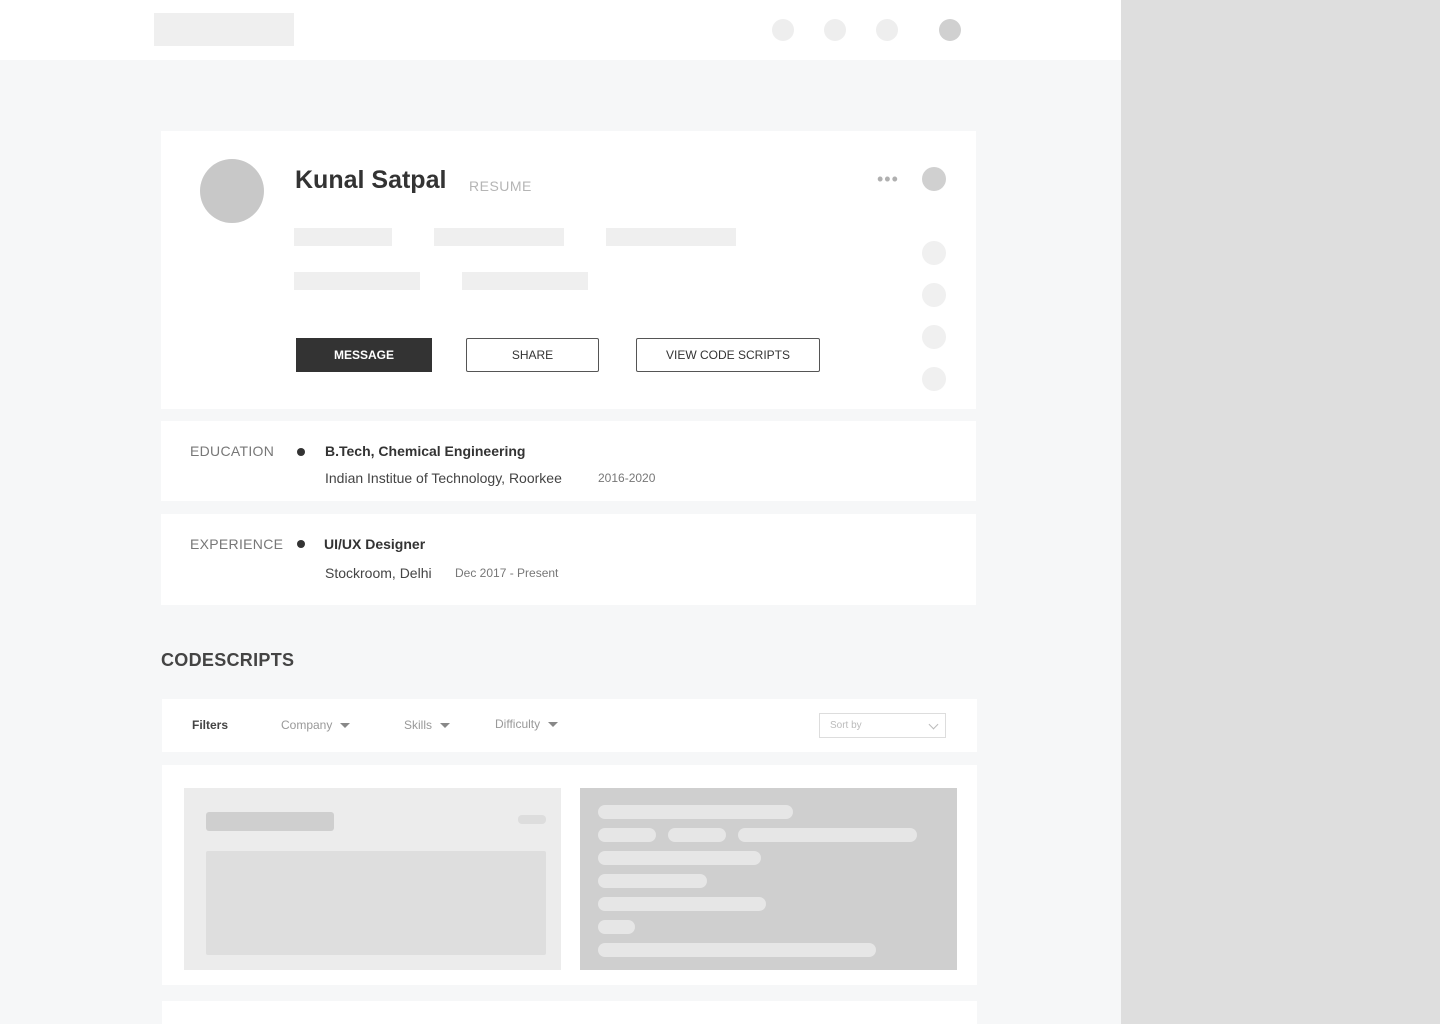 This screenshot has height=1024, width=1440. I want to click on share-button: SHARE, so click(532, 355).